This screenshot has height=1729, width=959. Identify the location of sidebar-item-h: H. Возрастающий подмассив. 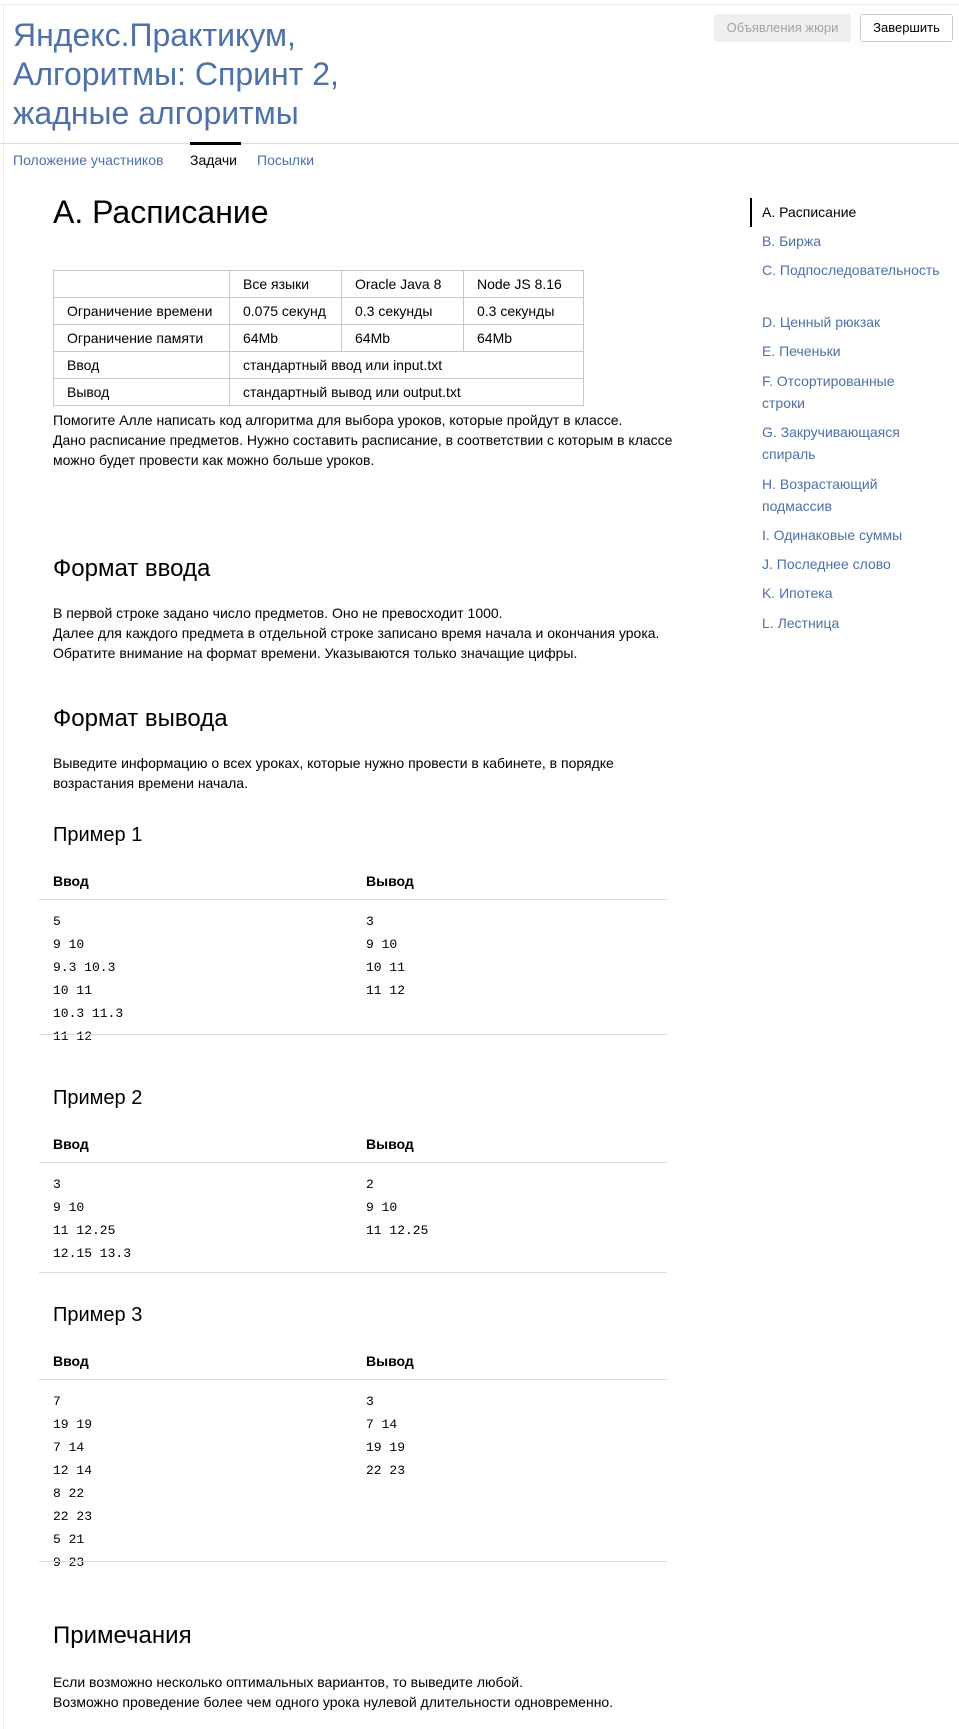
(832, 495).